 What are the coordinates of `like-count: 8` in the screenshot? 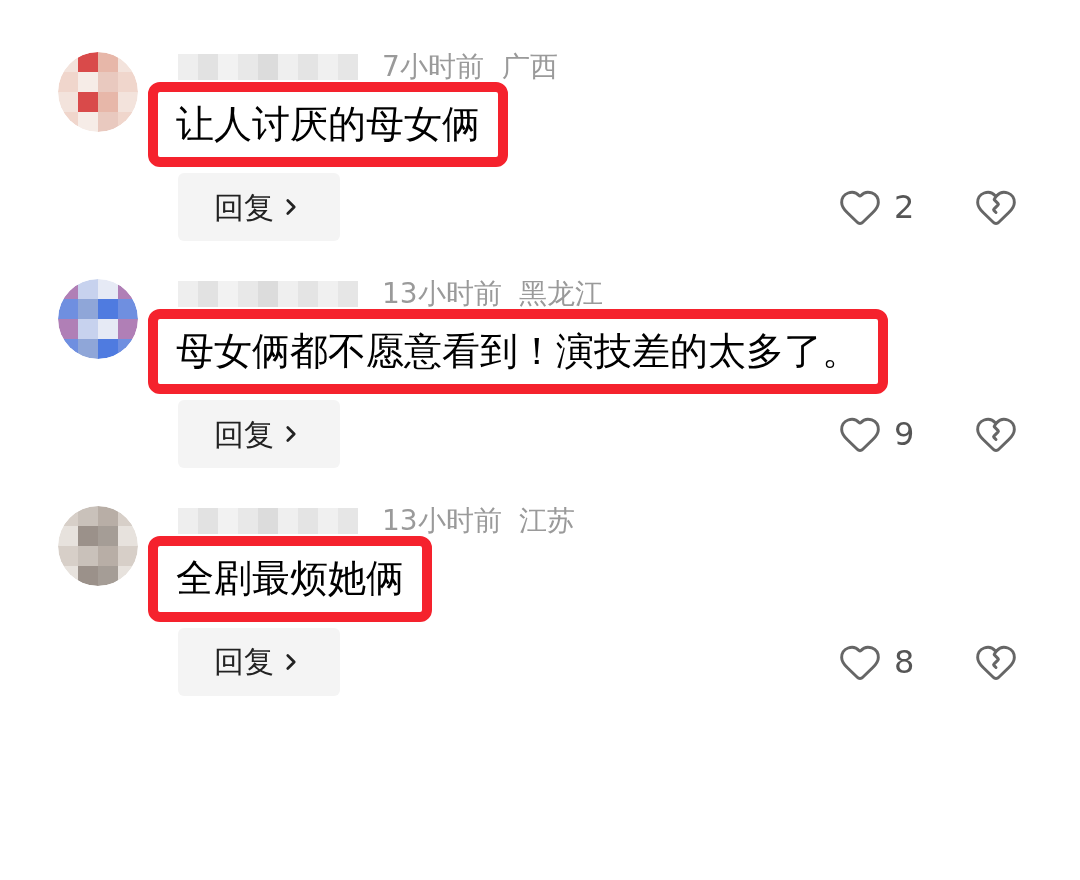 It's located at (905, 662).